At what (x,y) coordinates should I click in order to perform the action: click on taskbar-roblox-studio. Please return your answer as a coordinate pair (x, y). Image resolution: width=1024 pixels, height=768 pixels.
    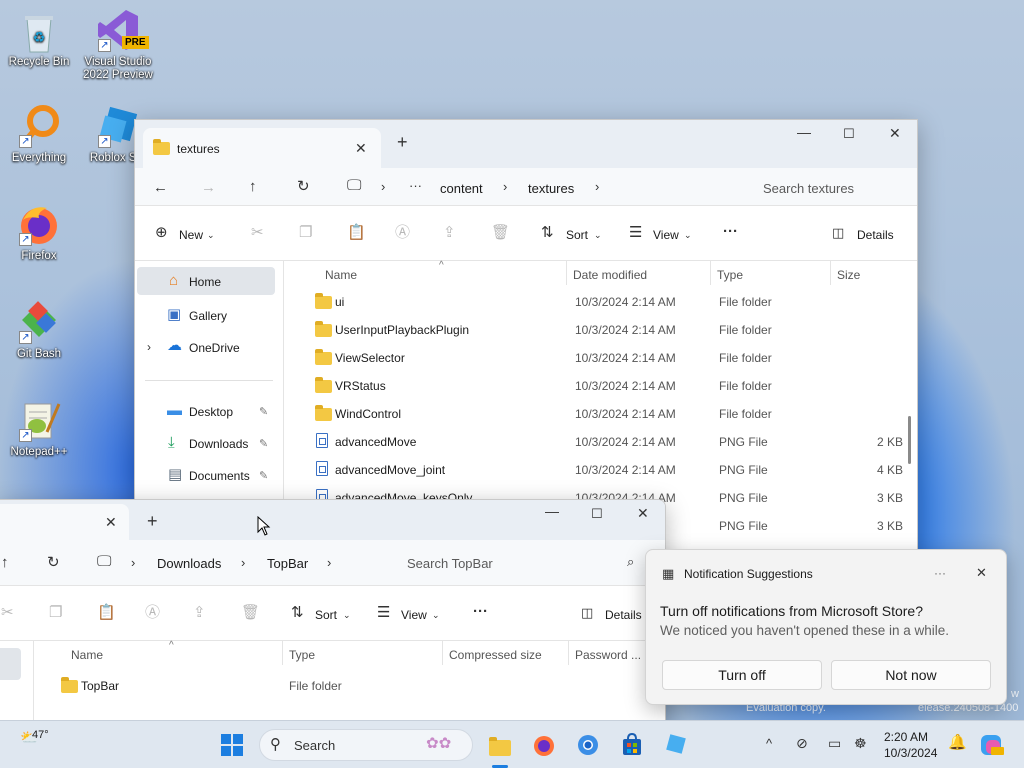
    Looking at the image, I should click on (676, 745).